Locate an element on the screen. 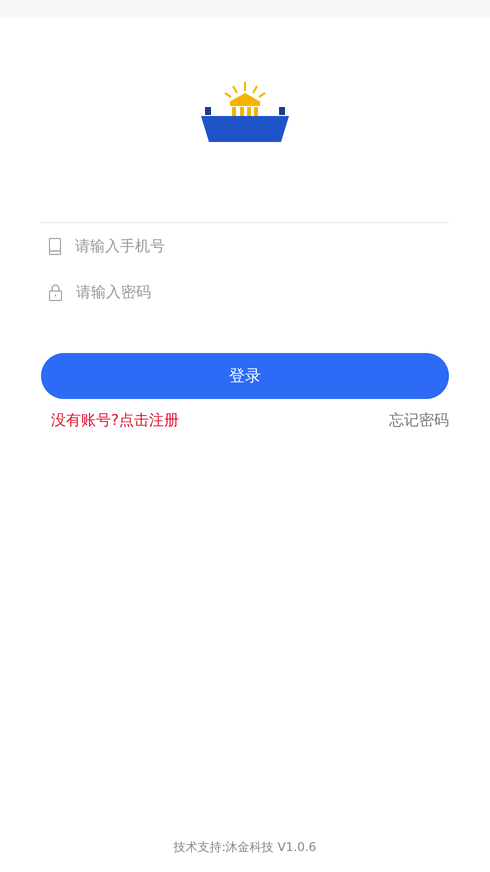 The image size is (490, 872). register-link: 没有账号?点击注册 is located at coordinates (115, 420).